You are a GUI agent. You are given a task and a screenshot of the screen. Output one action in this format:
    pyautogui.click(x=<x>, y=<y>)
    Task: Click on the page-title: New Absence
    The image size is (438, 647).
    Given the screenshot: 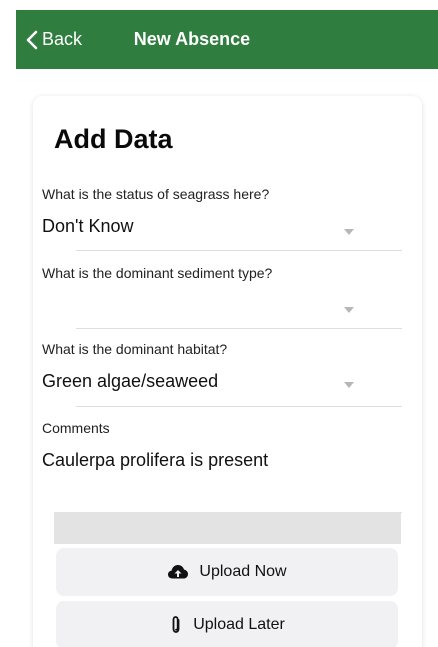 What is the action you would take?
    pyautogui.click(x=192, y=39)
    